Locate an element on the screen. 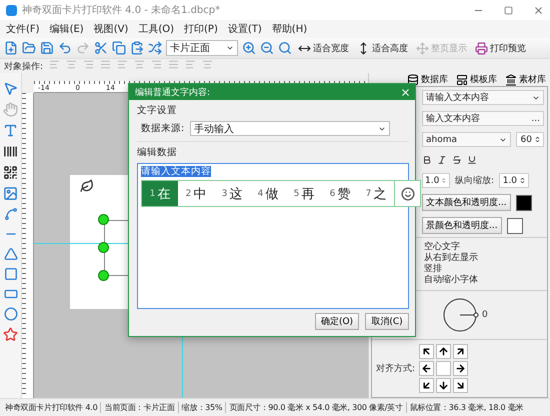  dialog-title: 编辑普通文字内容: is located at coordinates (172, 92).